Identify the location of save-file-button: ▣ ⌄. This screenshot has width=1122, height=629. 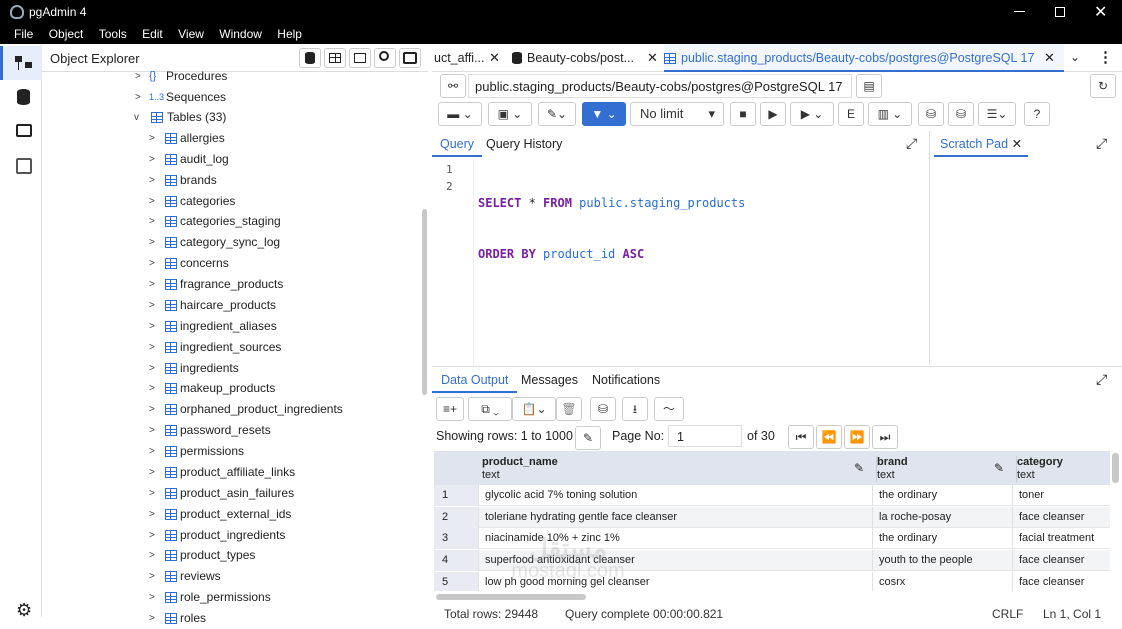
(510, 114).